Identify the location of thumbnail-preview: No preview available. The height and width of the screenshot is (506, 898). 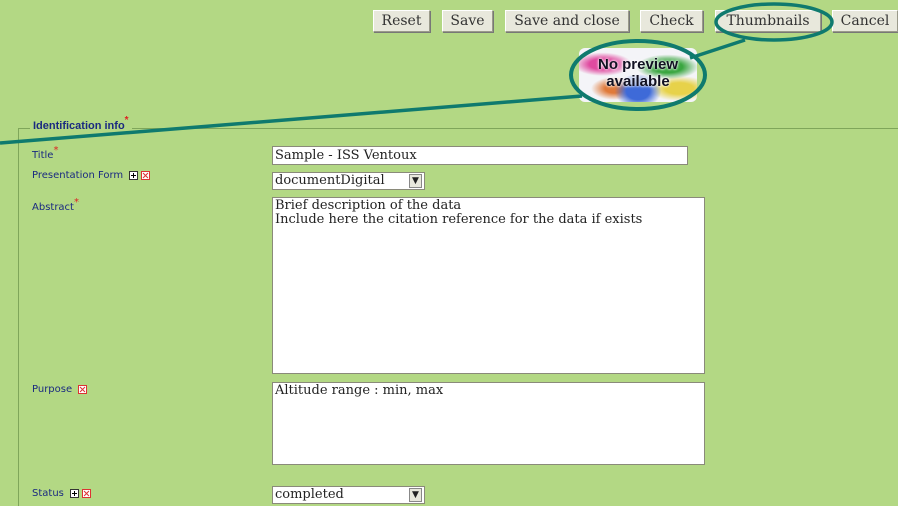
(638, 75).